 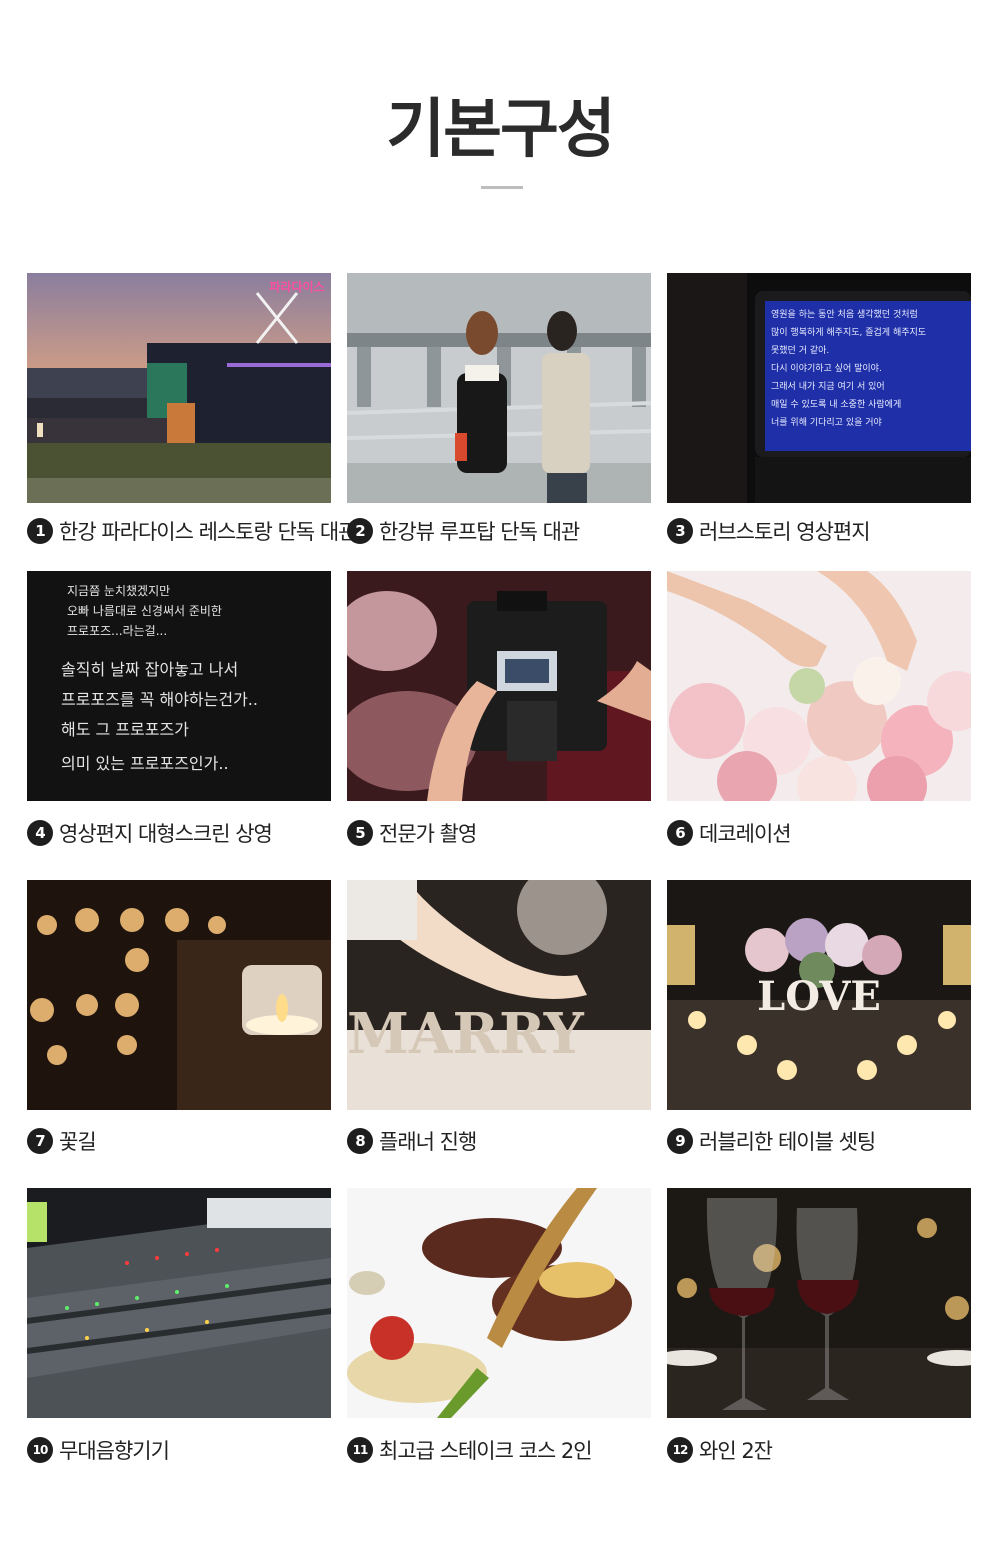 What do you see at coordinates (166, 834) in the screenshot?
I see `item-label: 영상편지 대형스크린 상영` at bounding box center [166, 834].